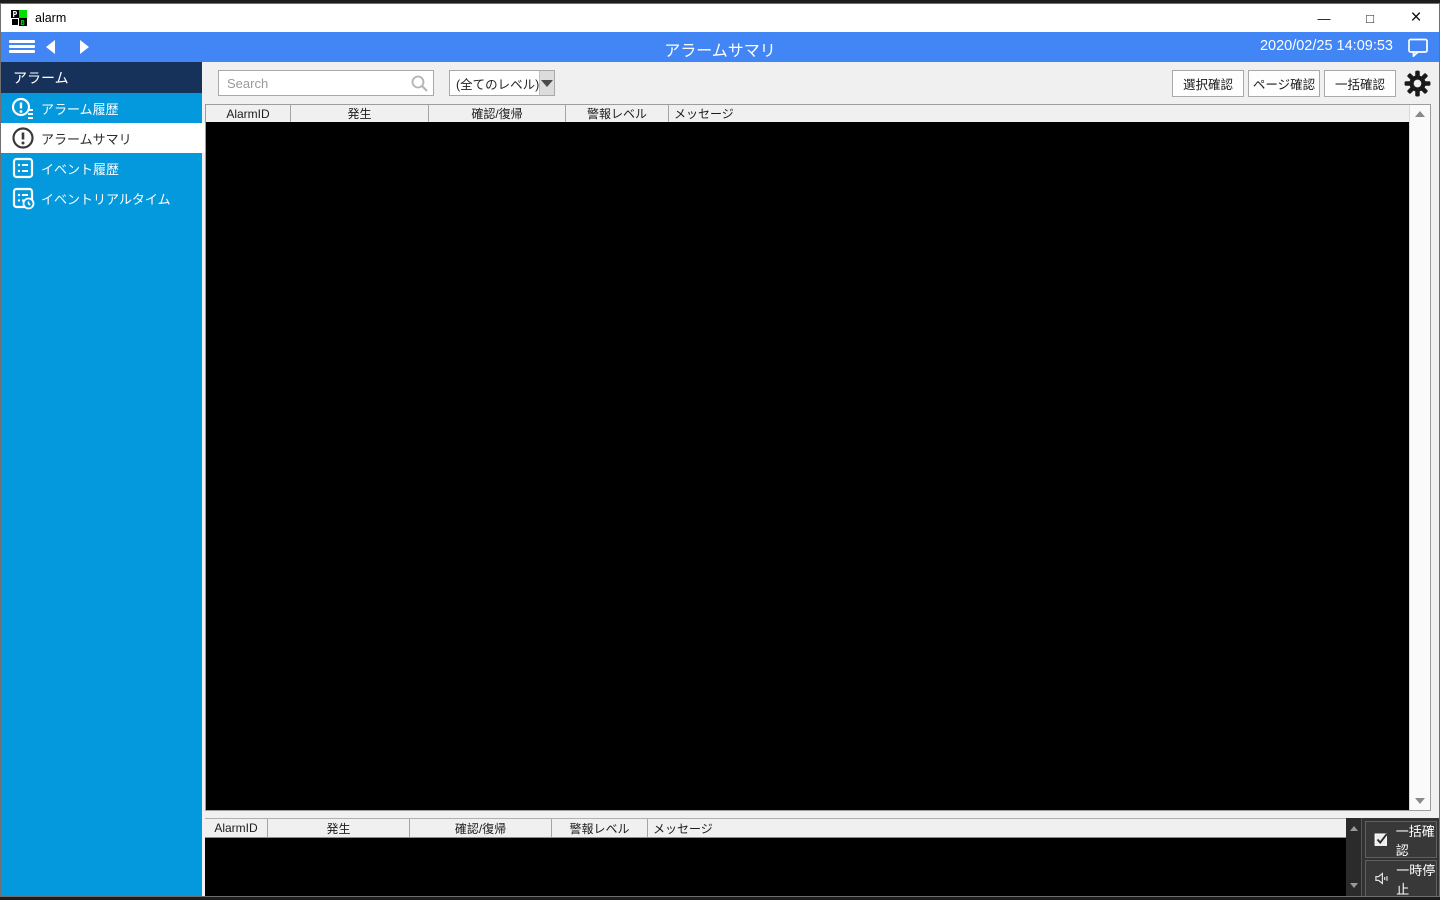  What do you see at coordinates (15, 14) in the screenshot?
I see `svg-text: P` at bounding box center [15, 14].